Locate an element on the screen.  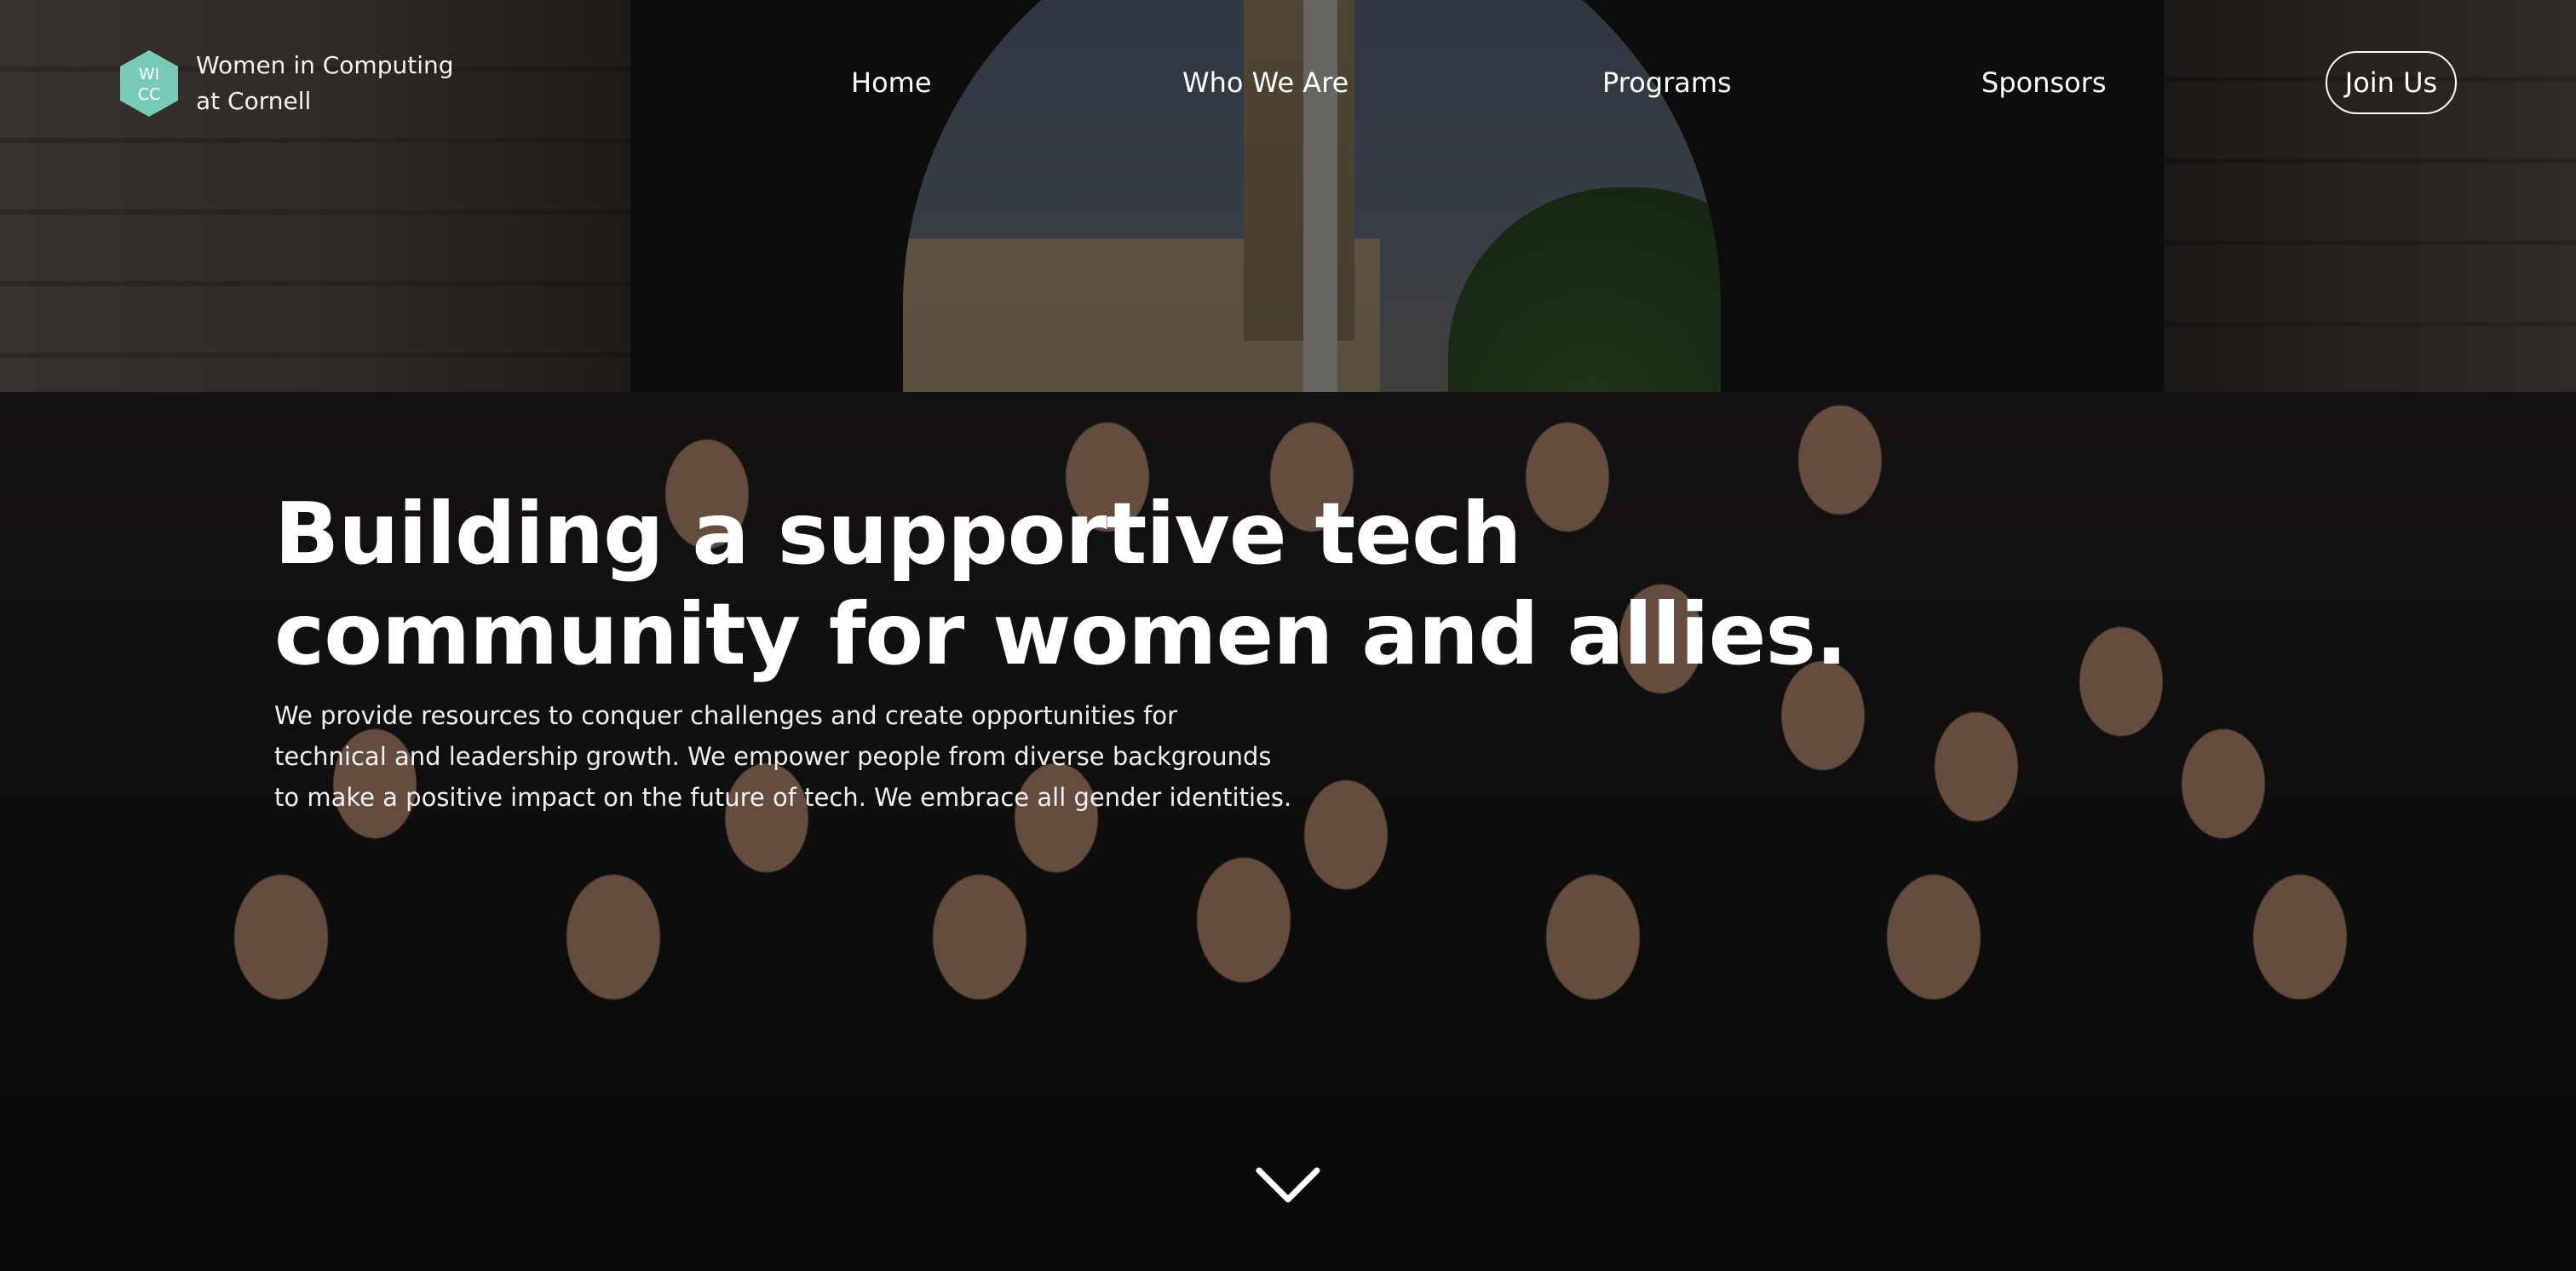
nav-programs: Programs is located at coordinates (1667, 82).